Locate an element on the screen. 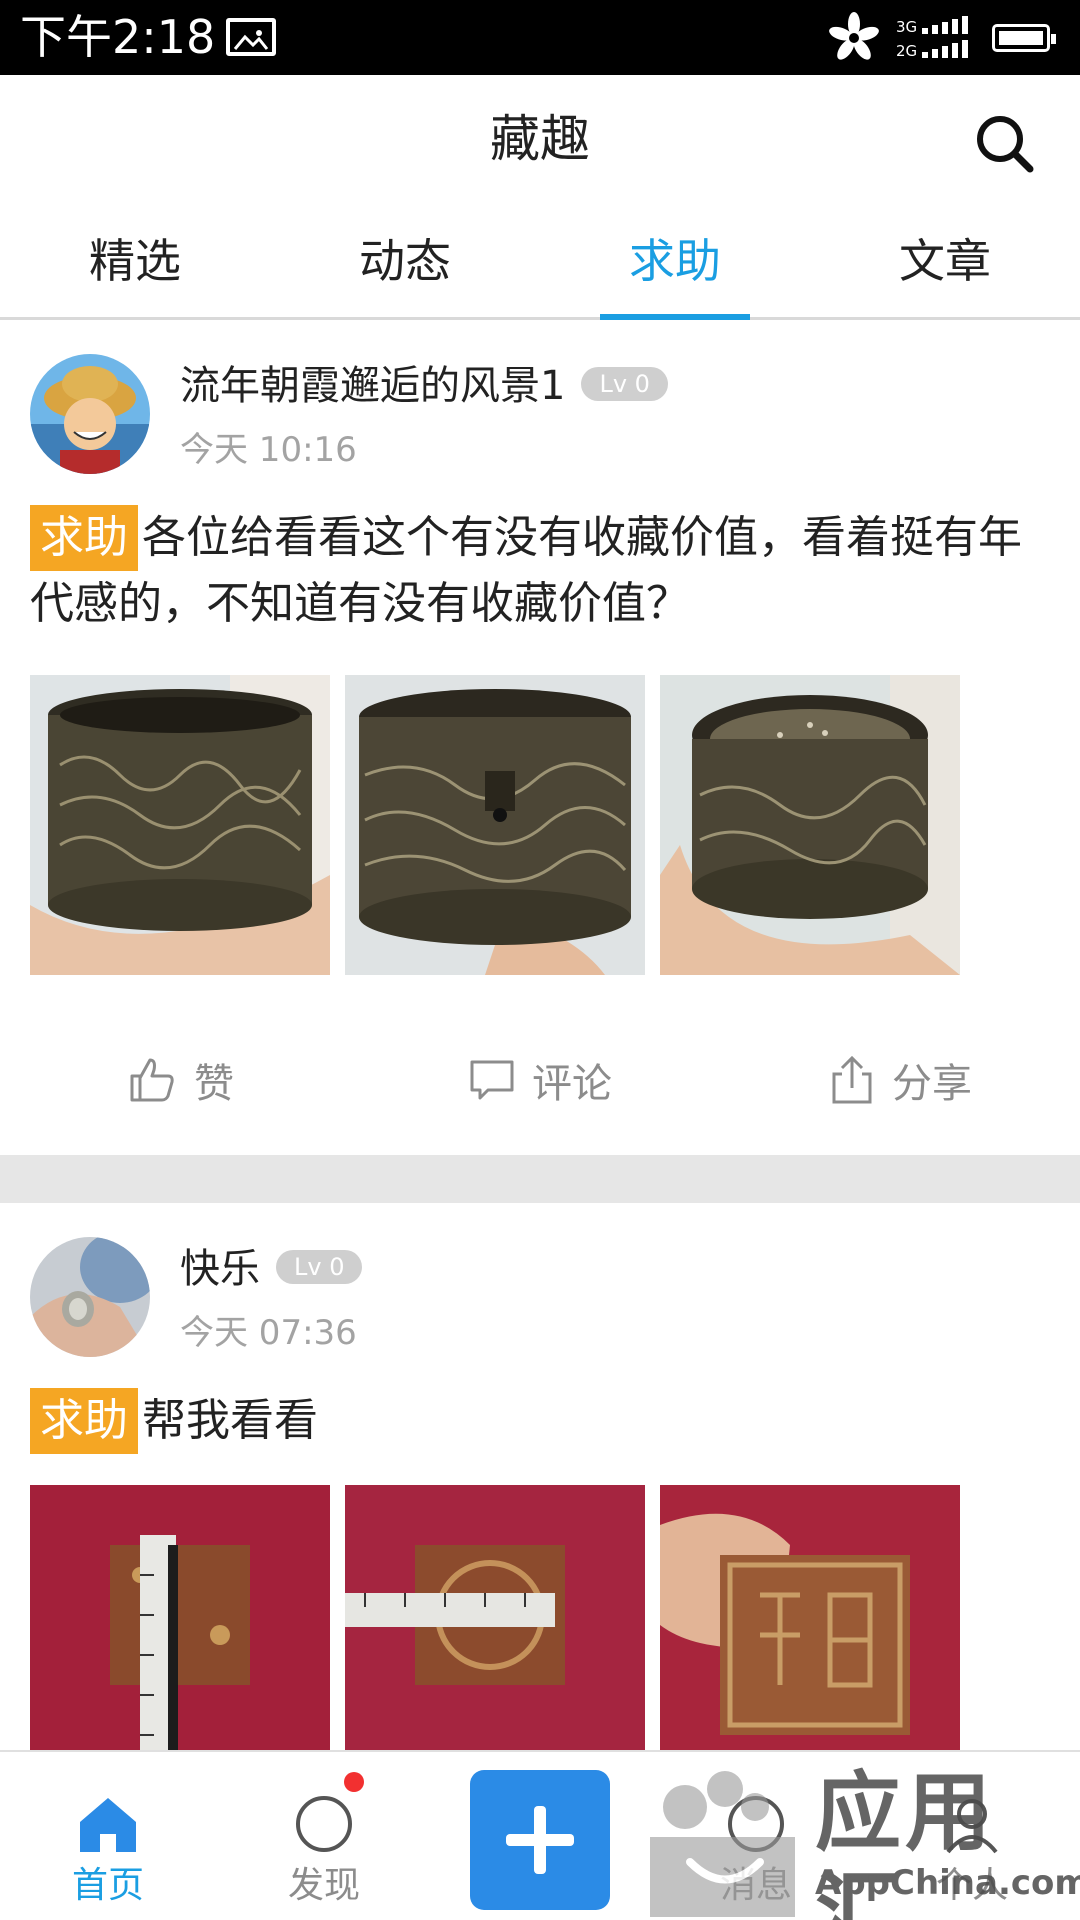 This screenshot has width=1080, height=1920. tab-help: 求助 is located at coordinates (675, 267).